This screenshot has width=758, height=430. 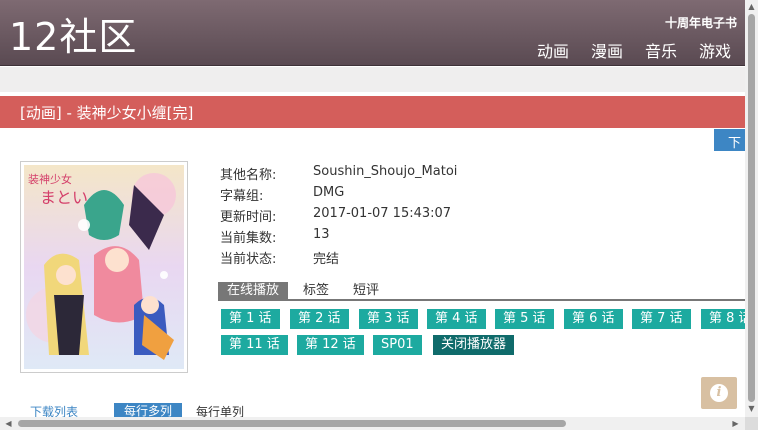 I want to click on scroll-right-icon: ▶, so click(x=735, y=423).